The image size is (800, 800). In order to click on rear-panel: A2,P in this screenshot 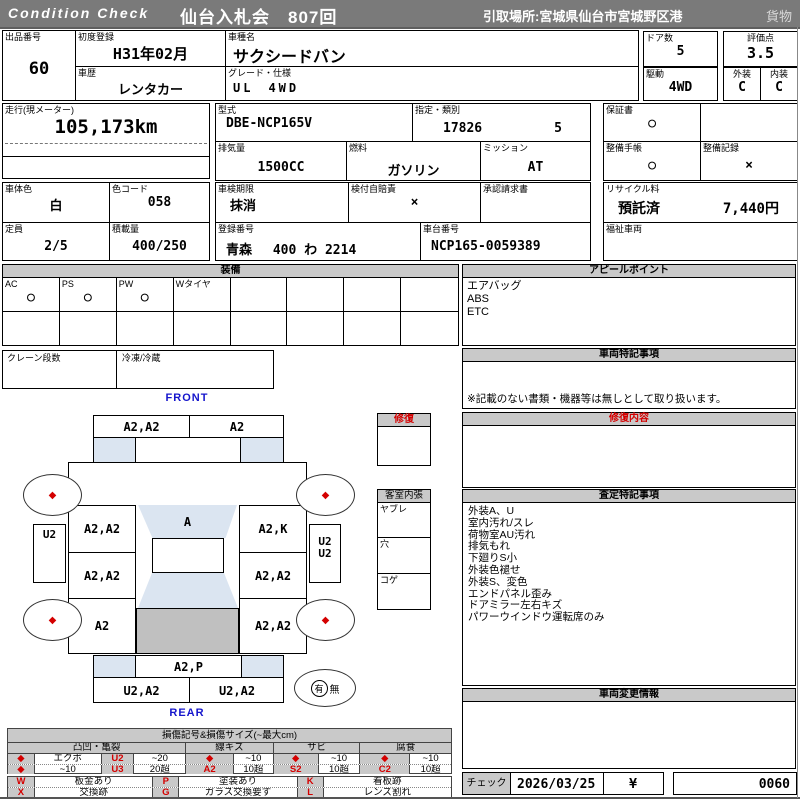, I will do `click(188, 666)`.